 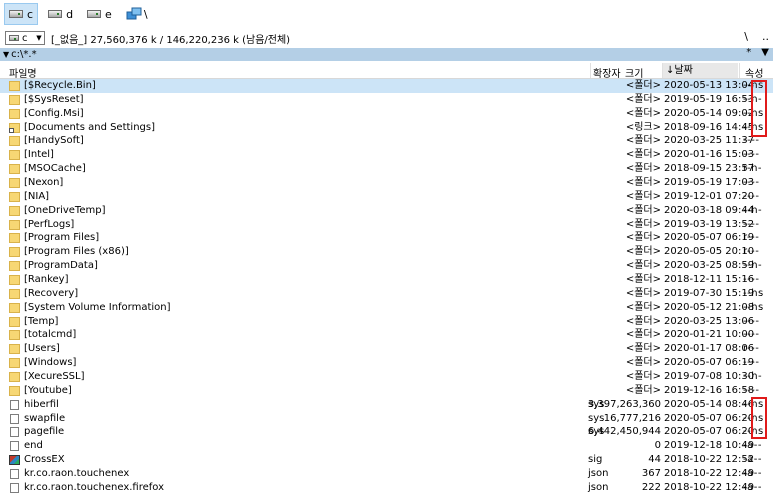 What do you see at coordinates (50, 335) in the screenshot?
I see `file-name: [totalcmd]` at bounding box center [50, 335].